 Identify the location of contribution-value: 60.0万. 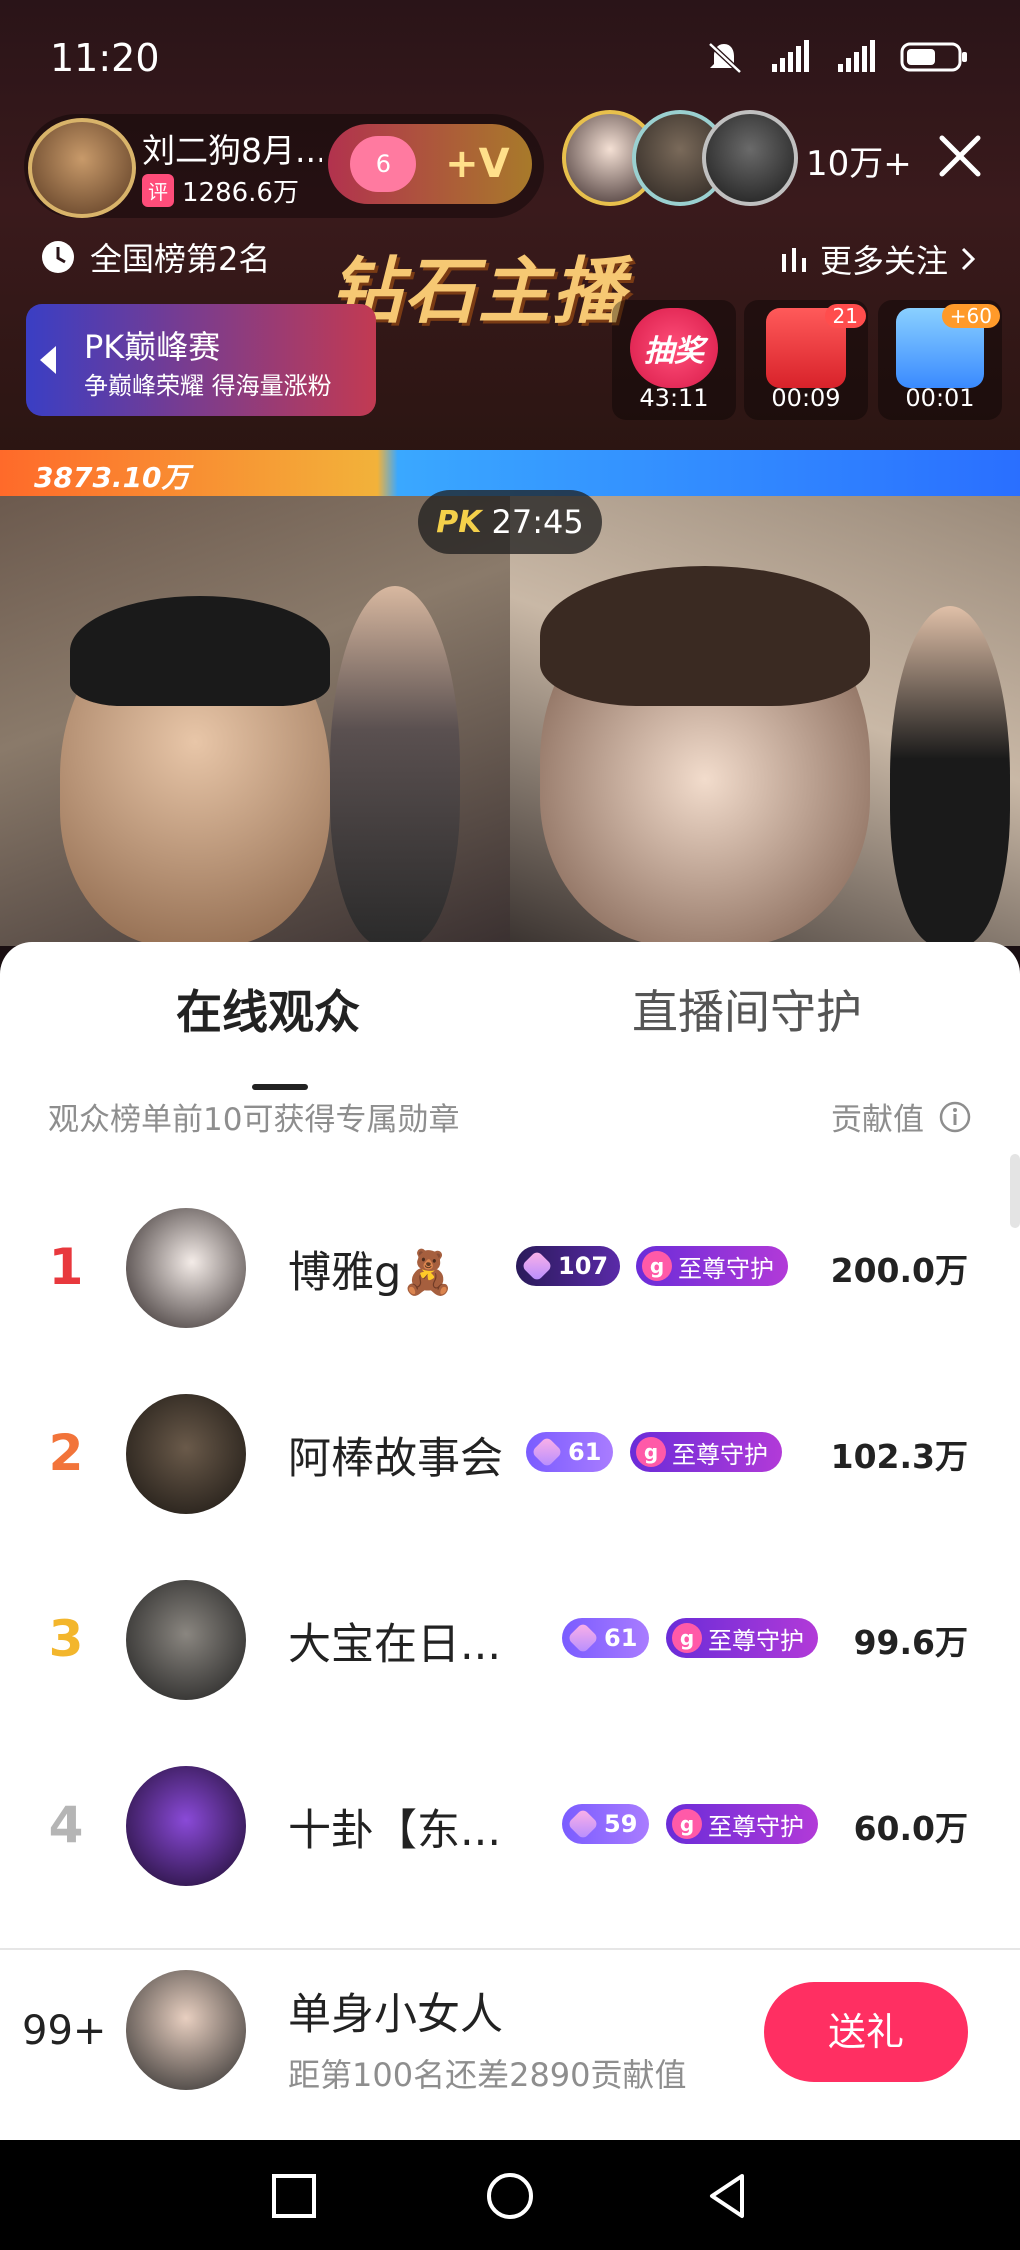
(910, 1828).